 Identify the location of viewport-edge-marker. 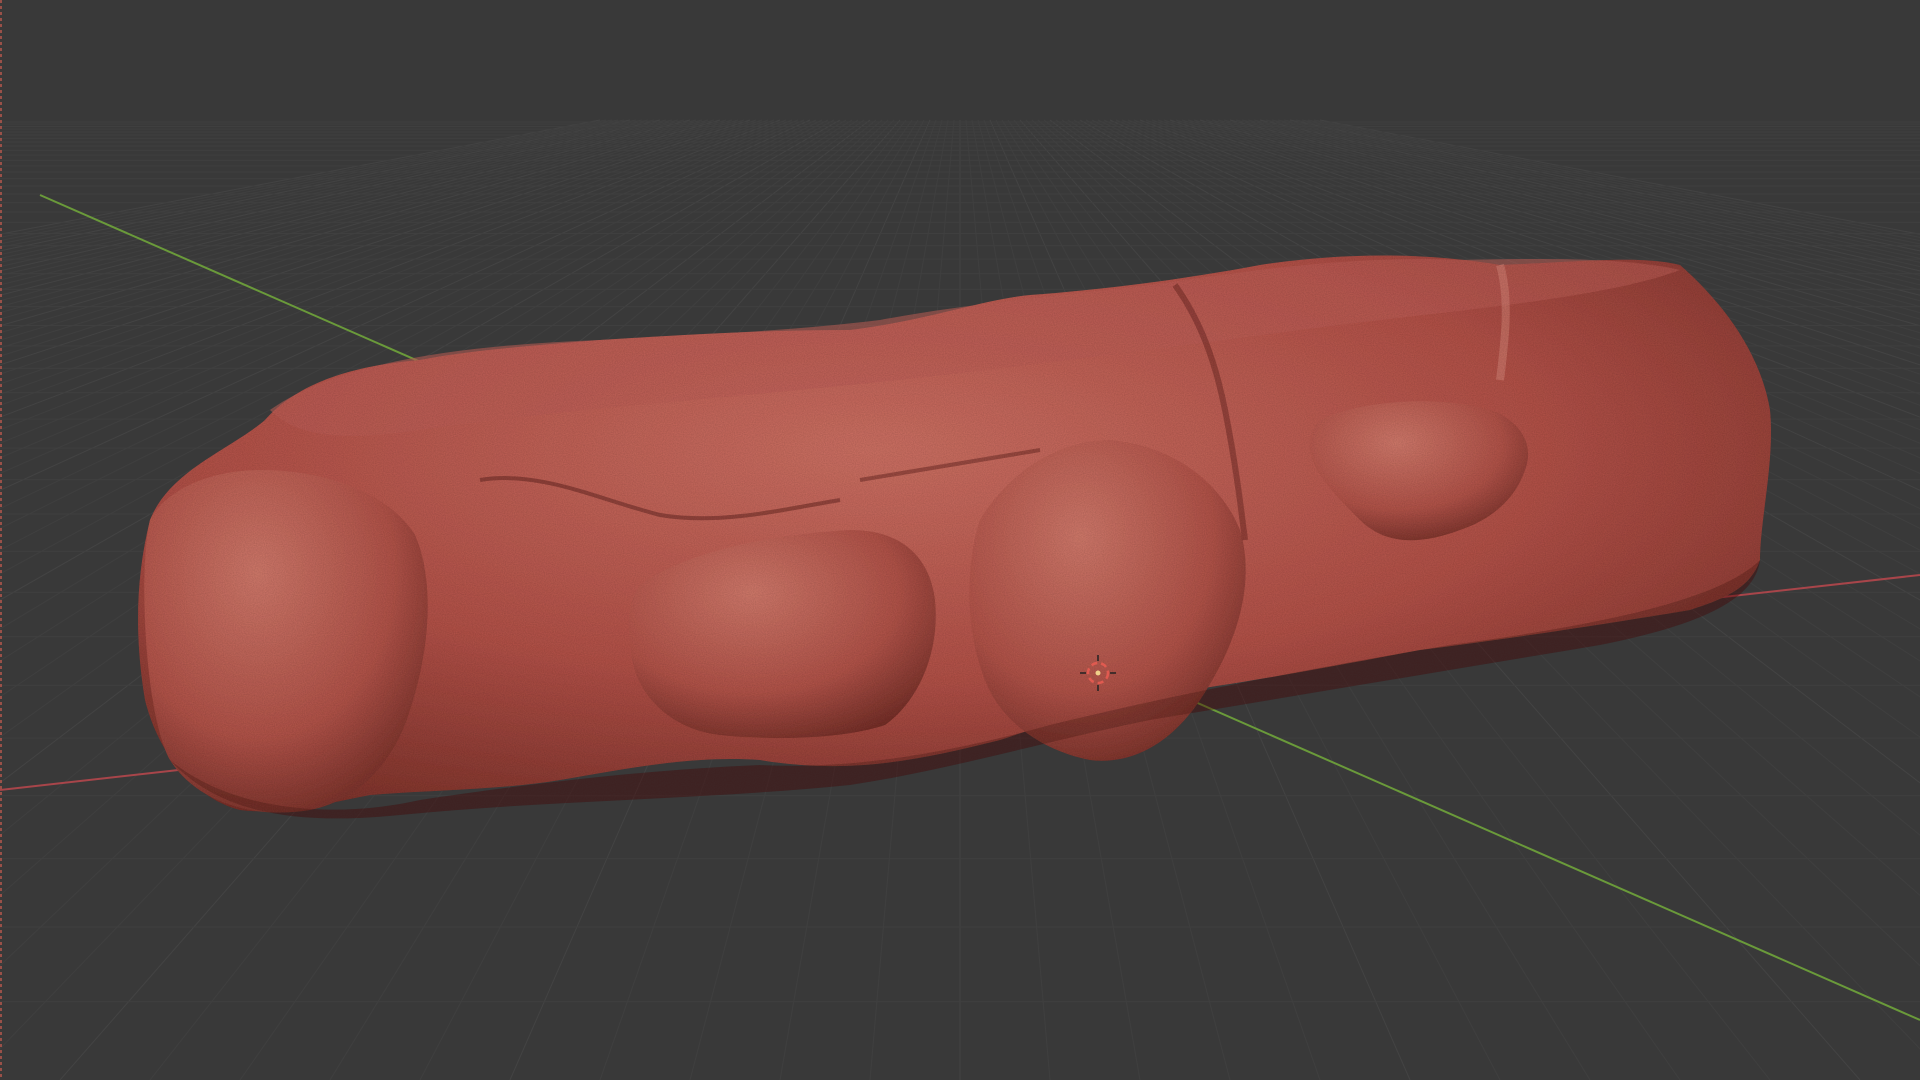
(1, 540).